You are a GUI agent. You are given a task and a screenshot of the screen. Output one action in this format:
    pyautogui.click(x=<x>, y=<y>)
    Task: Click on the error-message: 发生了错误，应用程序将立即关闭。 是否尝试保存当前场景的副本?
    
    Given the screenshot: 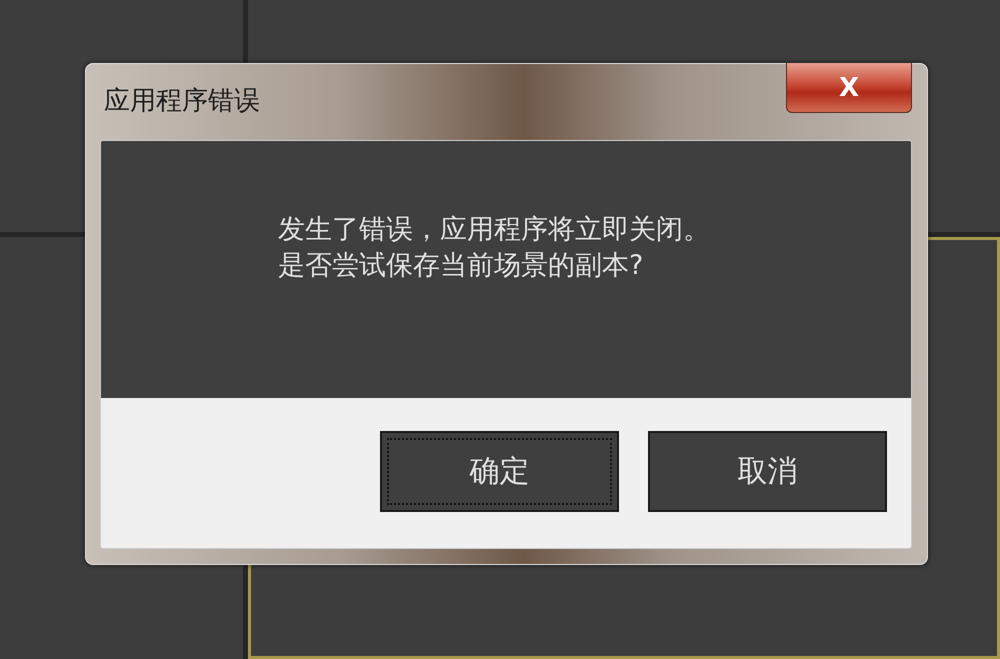 What is the action you would take?
    pyautogui.click(x=494, y=247)
    